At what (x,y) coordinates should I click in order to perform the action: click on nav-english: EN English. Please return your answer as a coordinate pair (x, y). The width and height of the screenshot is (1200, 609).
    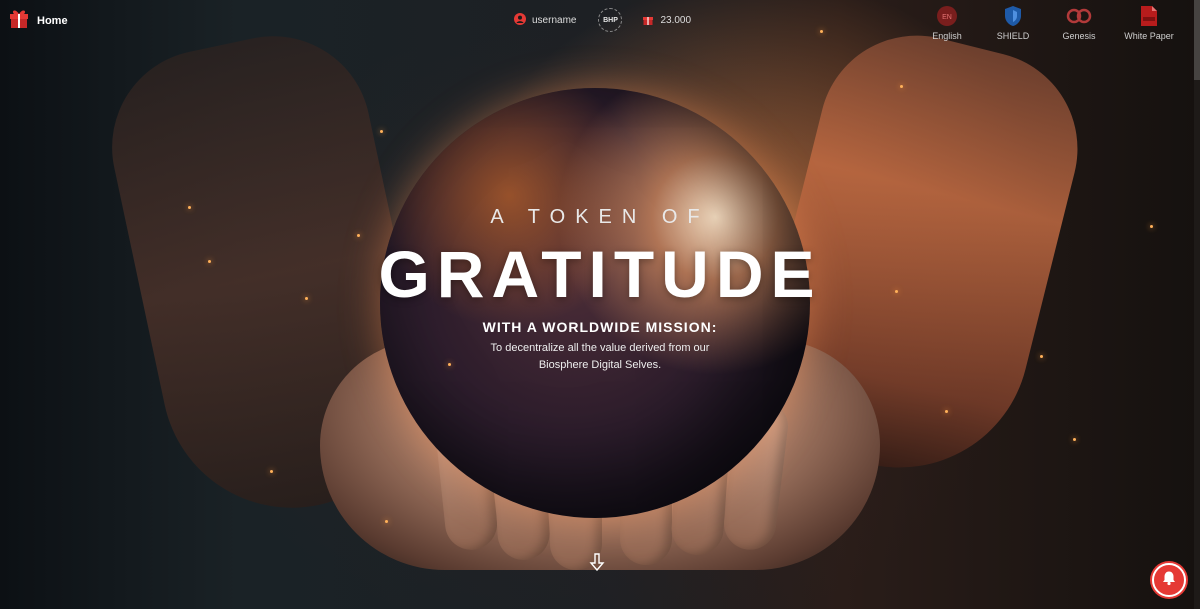
    Looking at the image, I should click on (947, 23).